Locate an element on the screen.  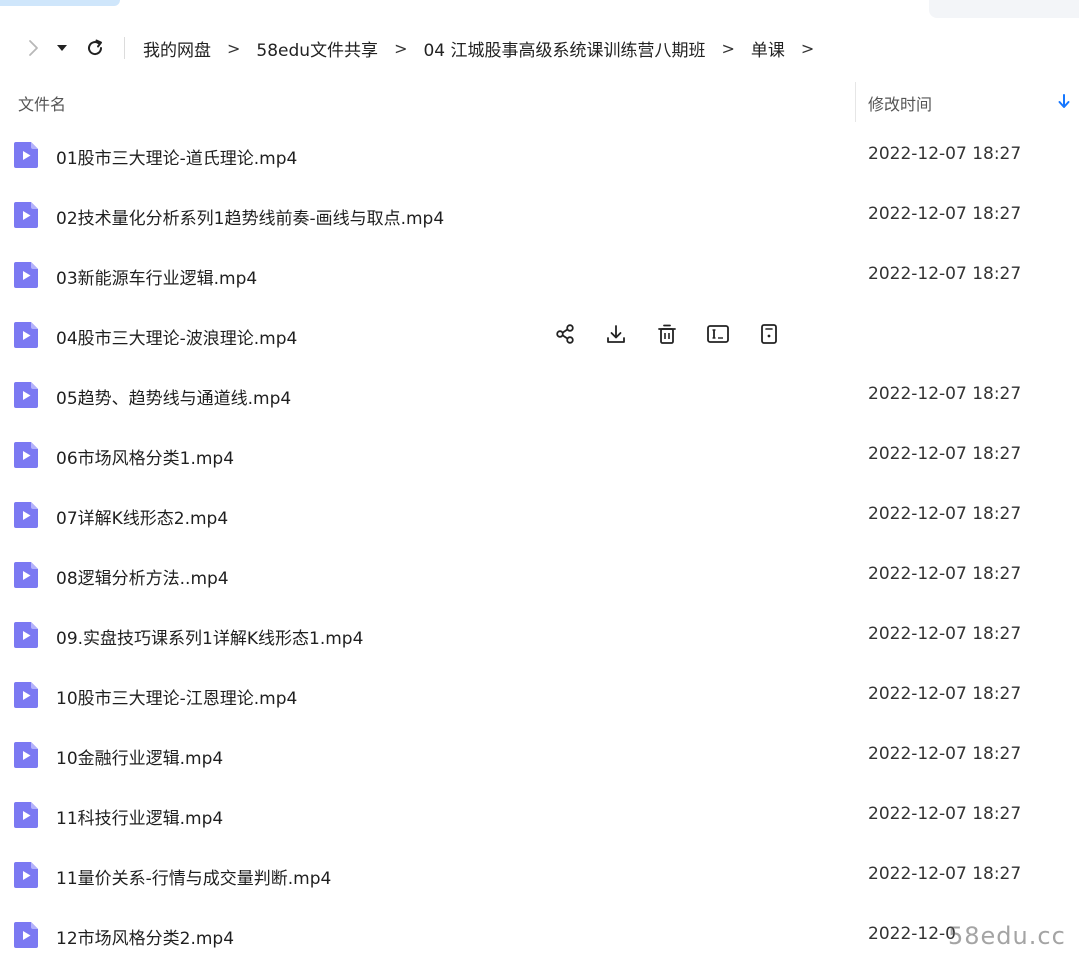
history-dropdown-button is located at coordinates (62, 48).